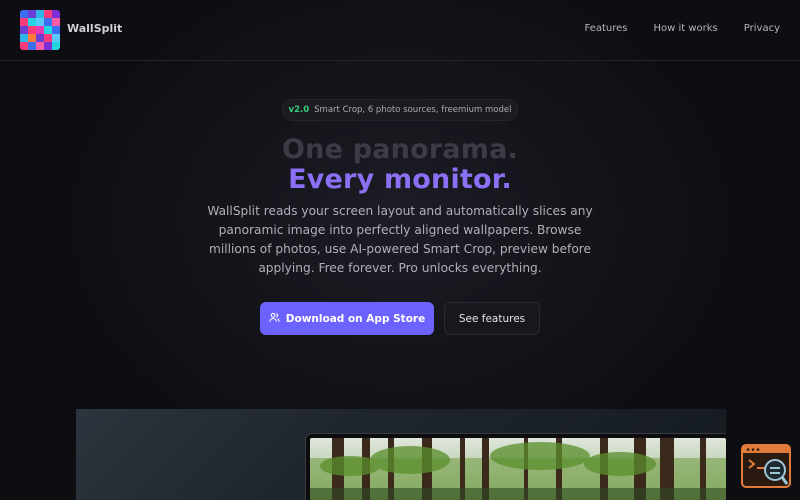 The height and width of the screenshot is (500, 800). I want to click on download-app-store-button: Download on App Store, so click(347, 318).